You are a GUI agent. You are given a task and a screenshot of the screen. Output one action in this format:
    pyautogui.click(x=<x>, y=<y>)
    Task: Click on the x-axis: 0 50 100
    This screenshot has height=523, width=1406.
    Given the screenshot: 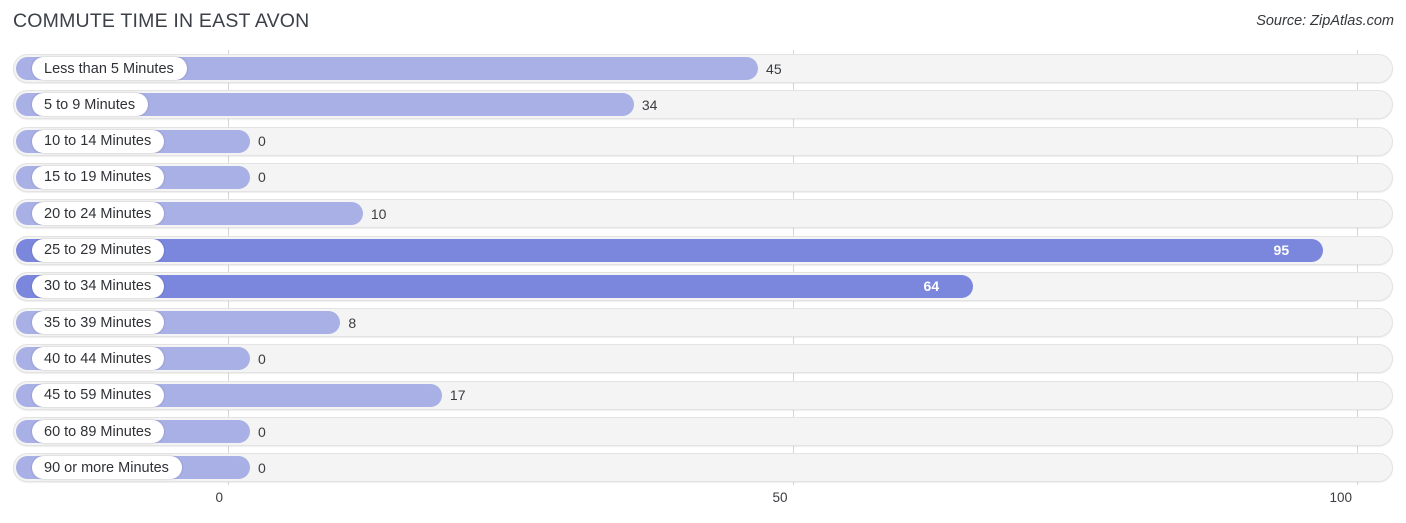 What is the action you would take?
    pyautogui.click(x=703, y=504)
    